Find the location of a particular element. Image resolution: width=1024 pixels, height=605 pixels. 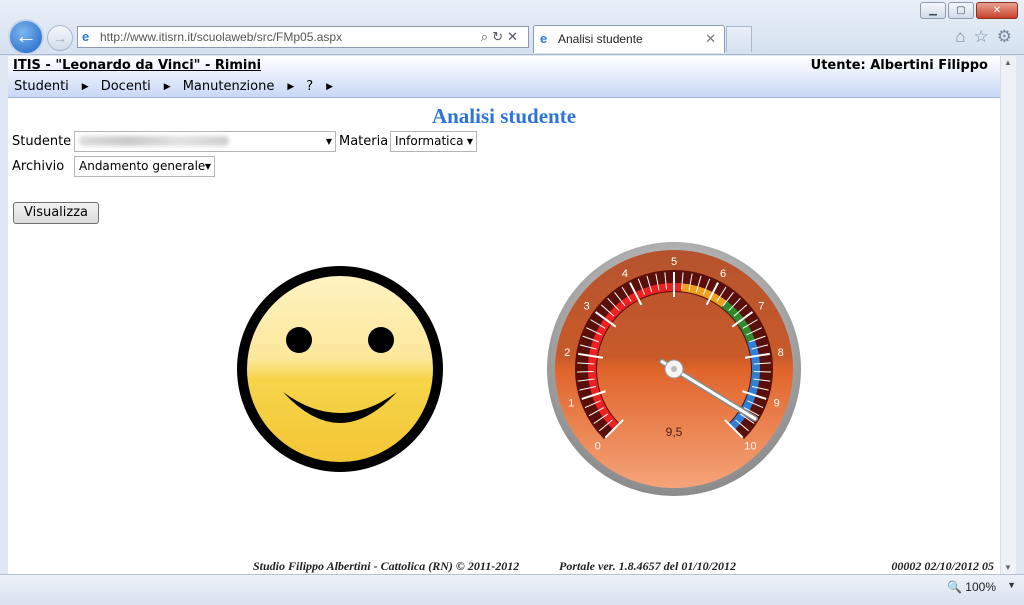

ie-tab-icon: e is located at coordinates (544, 38).